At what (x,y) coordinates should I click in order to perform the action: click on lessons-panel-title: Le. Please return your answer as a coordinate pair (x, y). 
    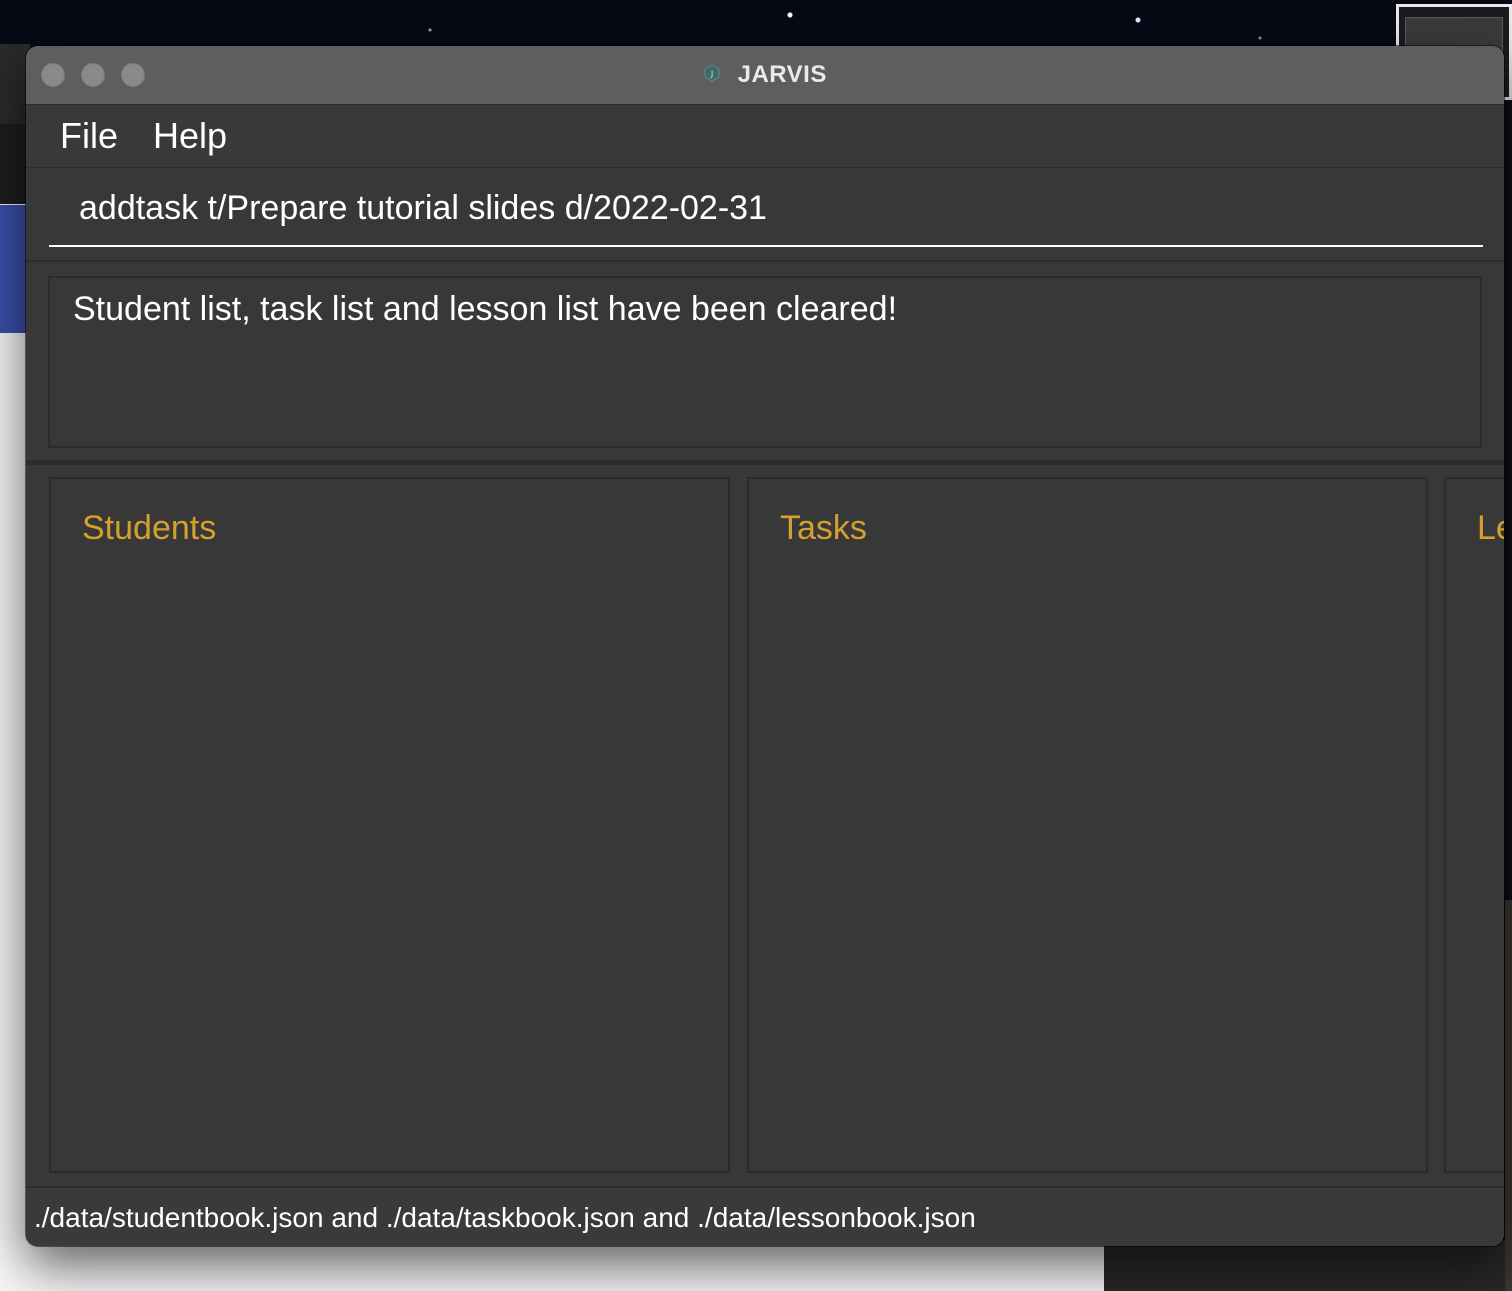
    Looking at the image, I should click on (1490, 528).